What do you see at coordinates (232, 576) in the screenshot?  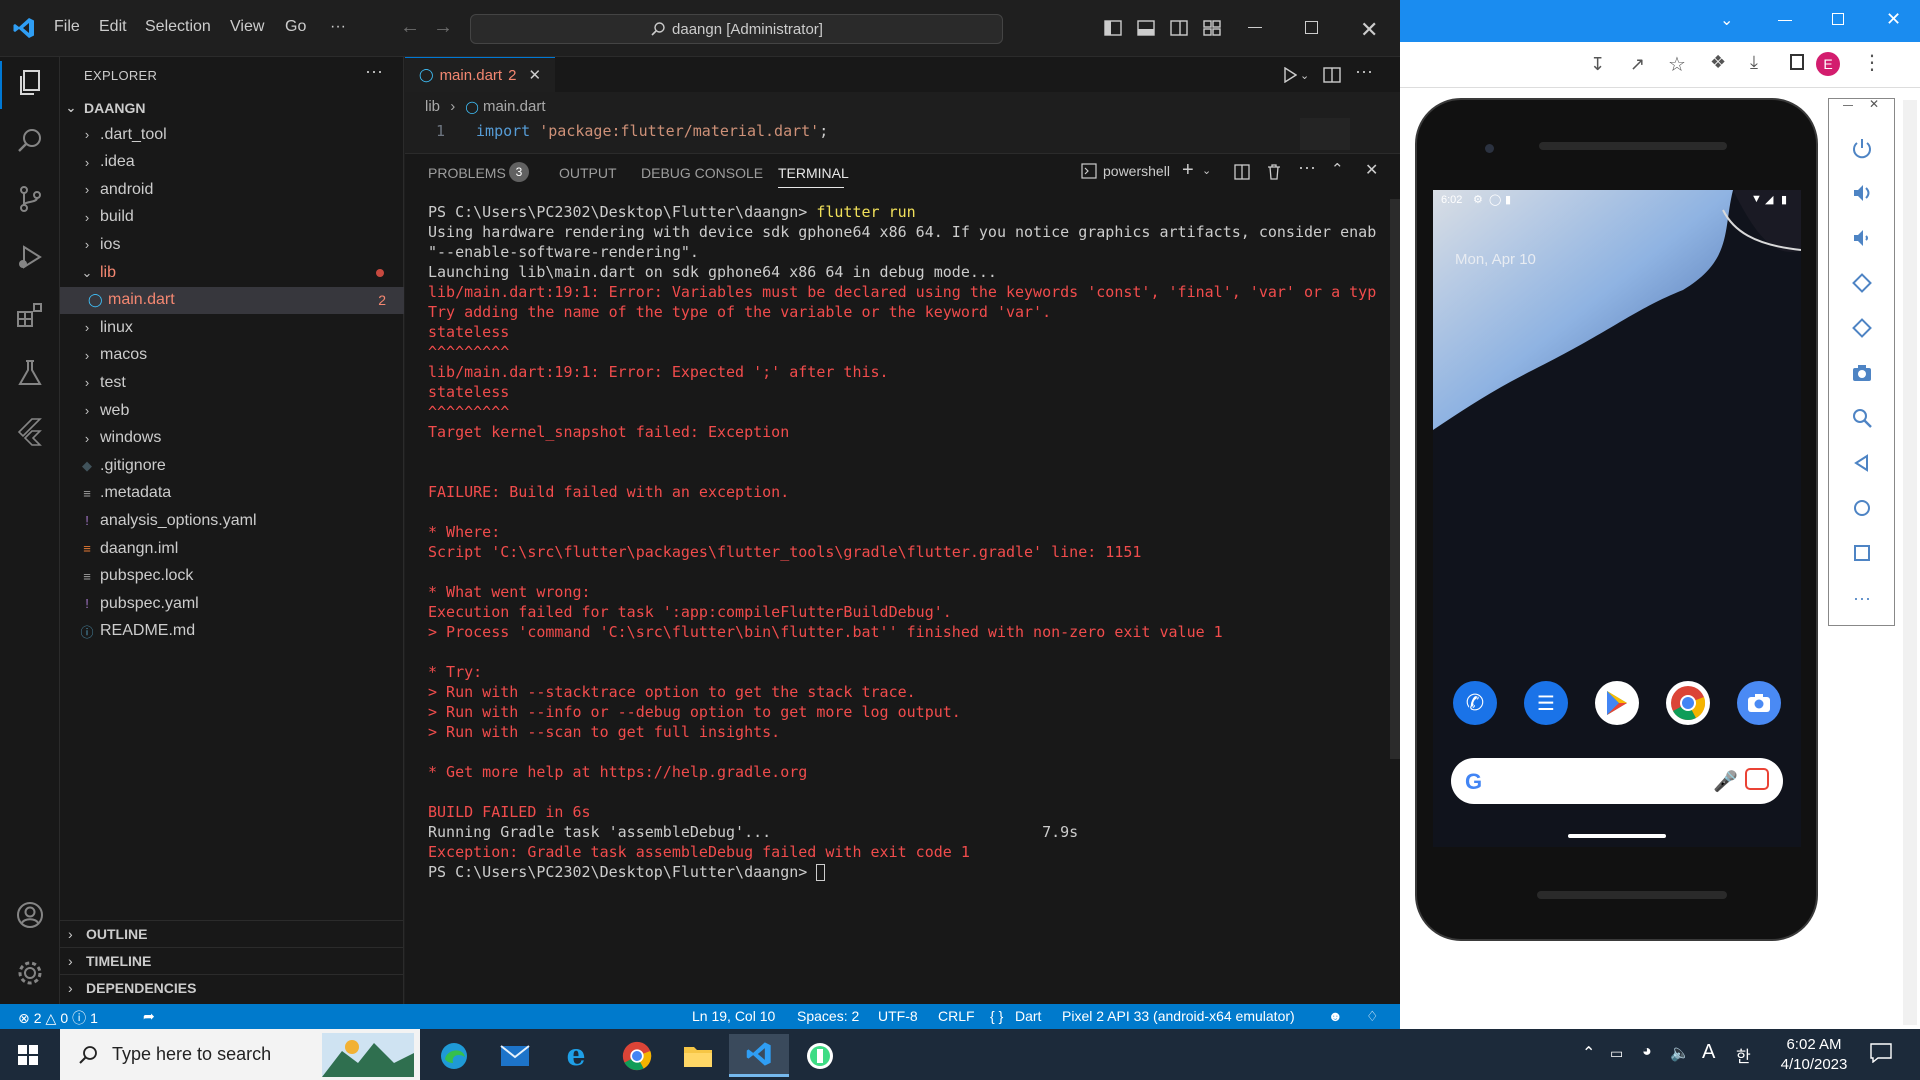 I see `tree-item-pubspec-lock: ≡ pubspec.lock` at bounding box center [232, 576].